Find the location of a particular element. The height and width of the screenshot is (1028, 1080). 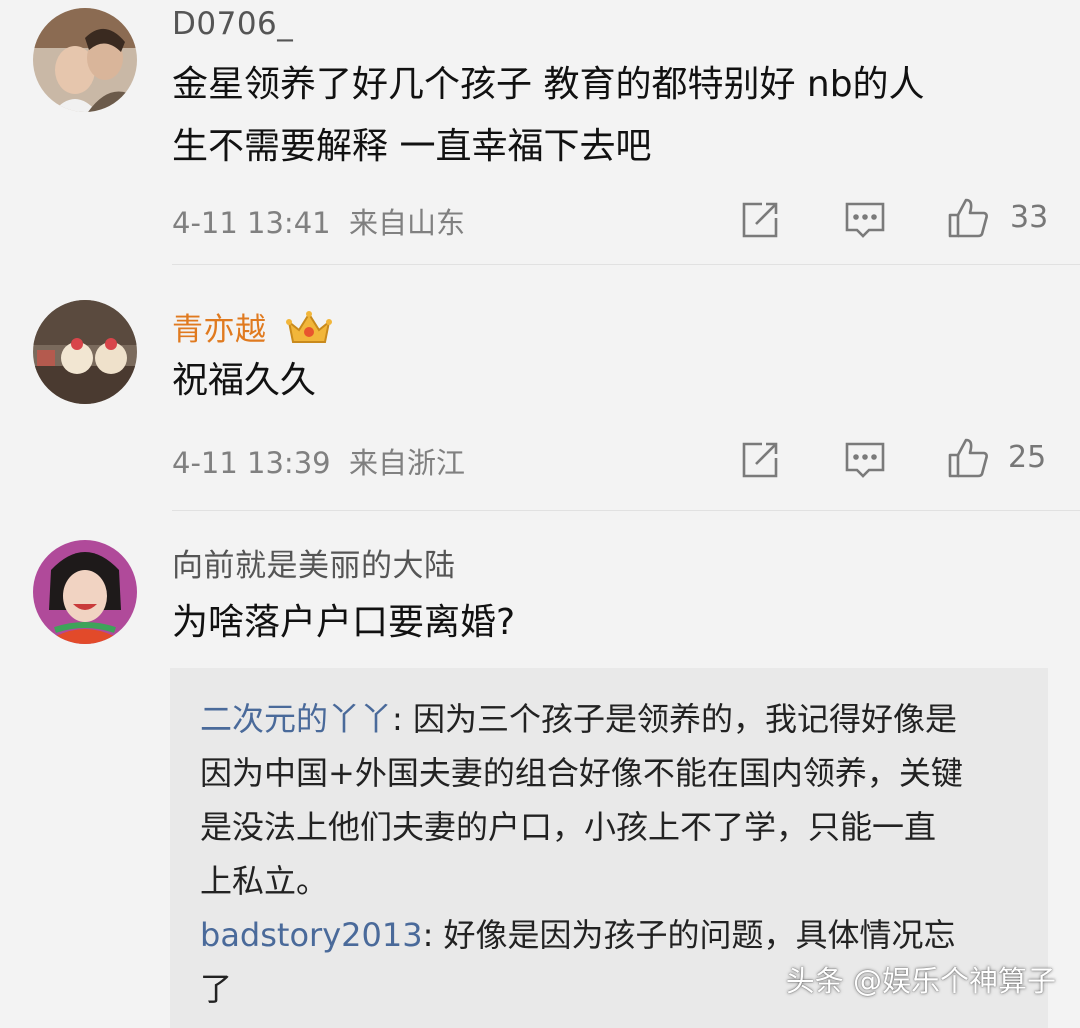

comment-text-line: 为啥落户户口要离婚? is located at coordinates (344, 622).